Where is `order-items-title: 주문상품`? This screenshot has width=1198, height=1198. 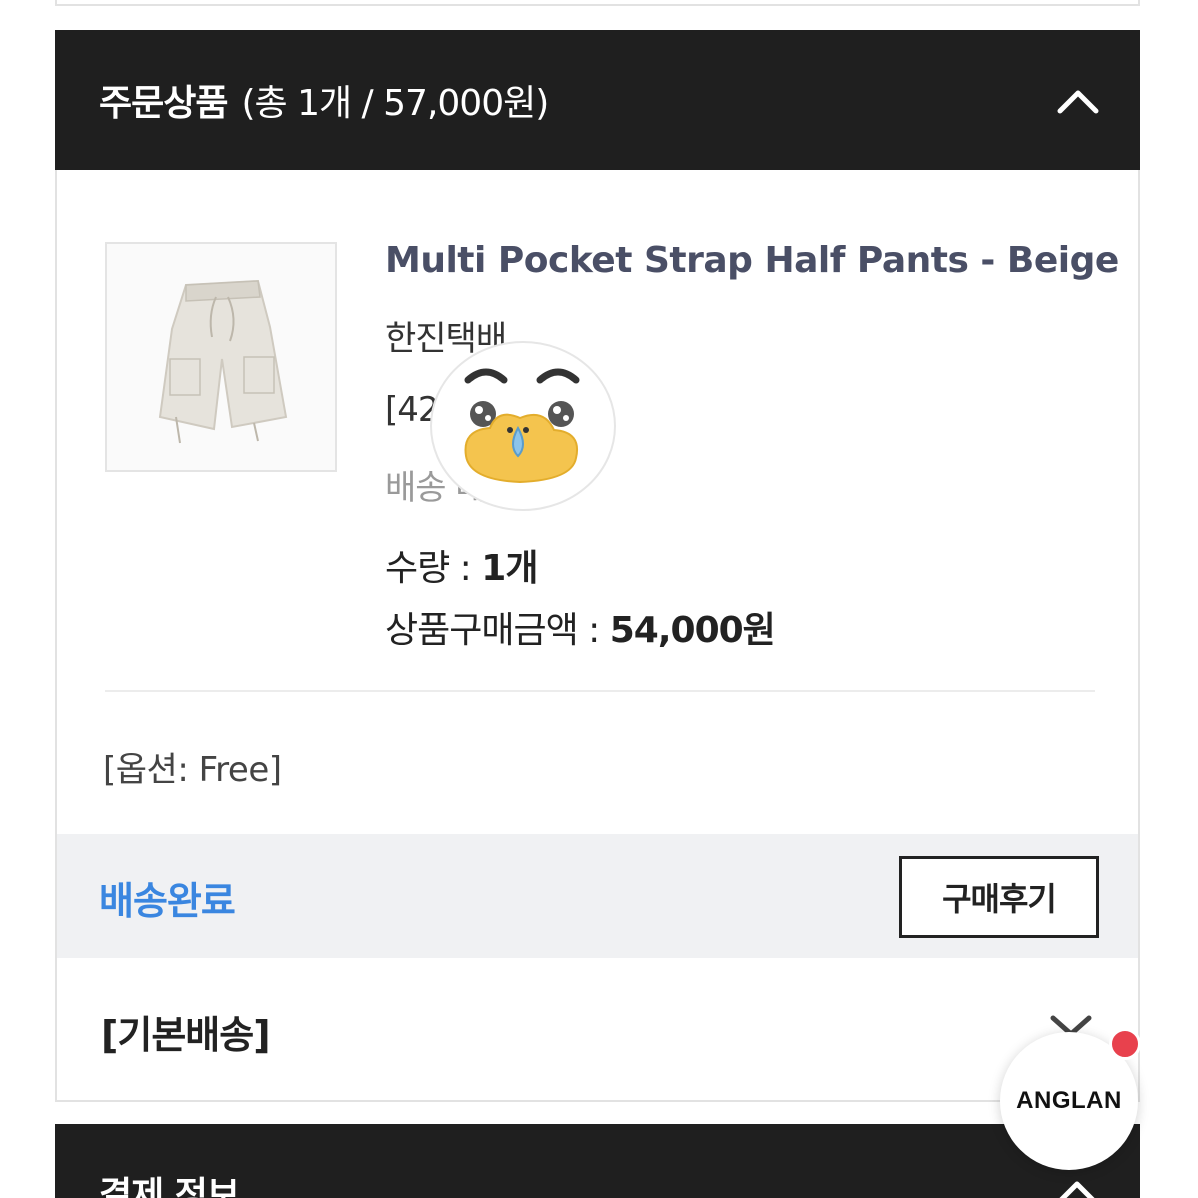
order-items-title: 주문상품 is located at coordinates (163, 103).